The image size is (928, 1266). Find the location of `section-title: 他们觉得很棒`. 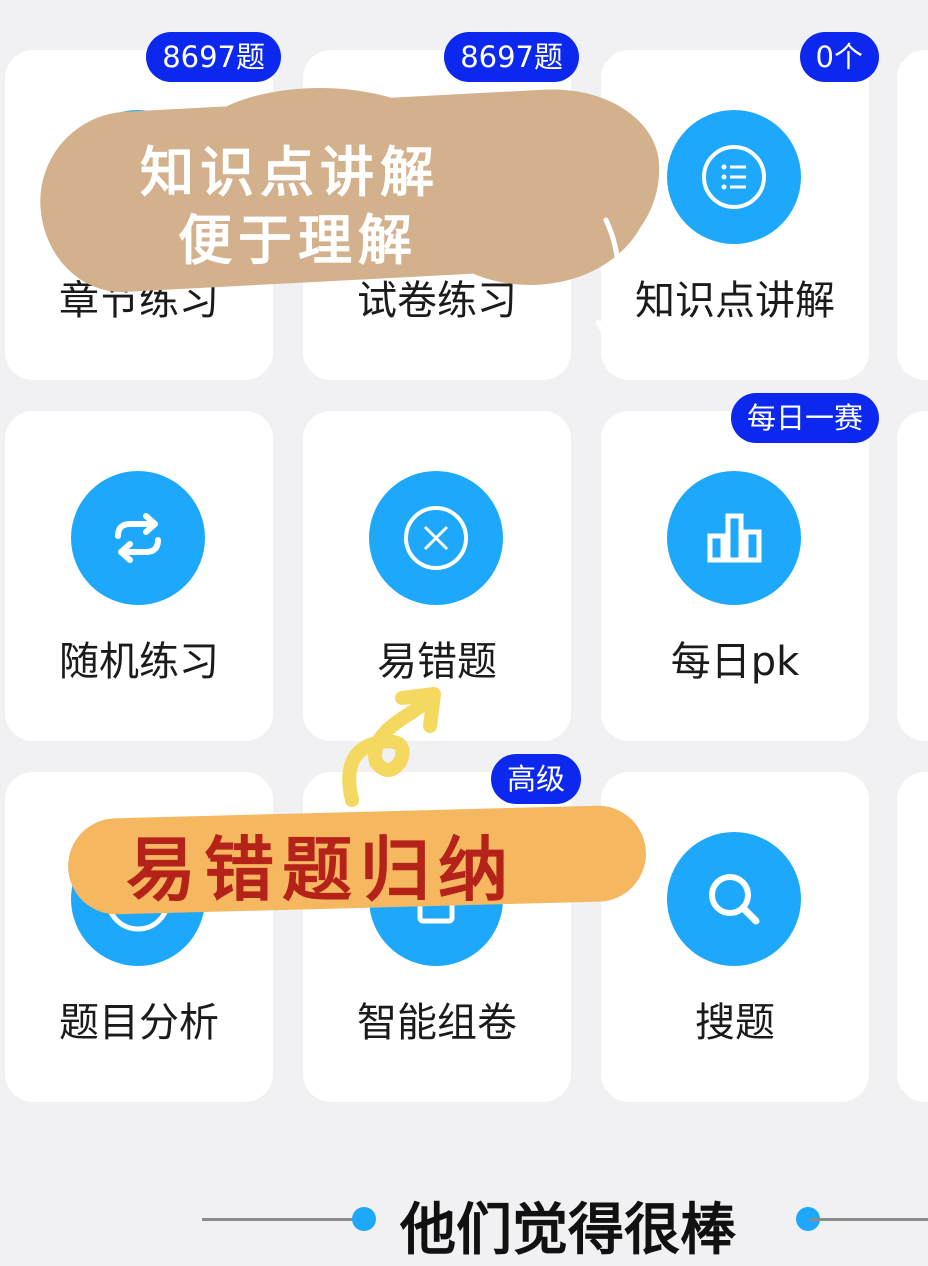

section-title: 他们觉得很棒 is located at coordinates (568, 1230).